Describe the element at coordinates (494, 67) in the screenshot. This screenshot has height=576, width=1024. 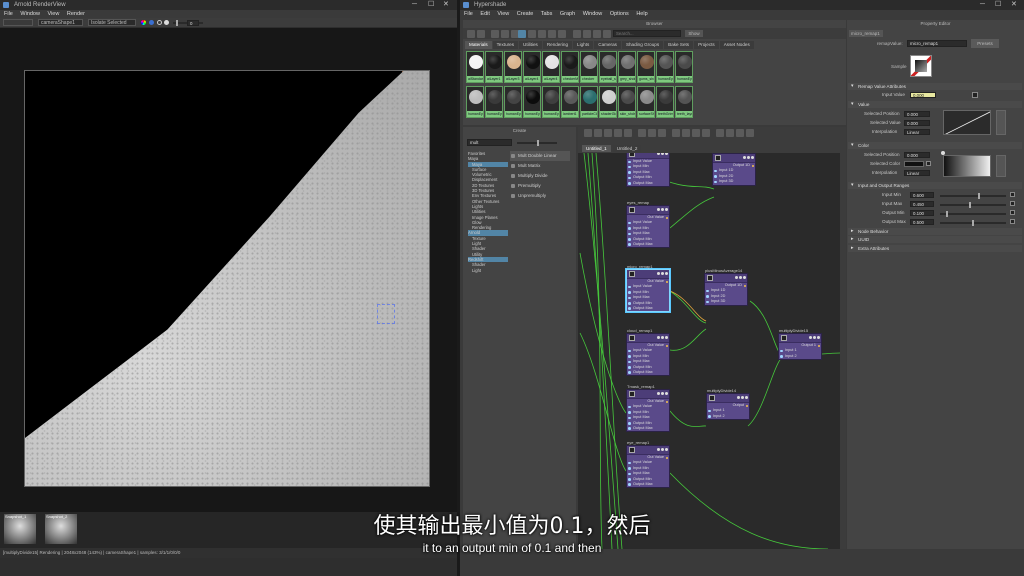
I see `material-swatch: aiLayer1` at that location.